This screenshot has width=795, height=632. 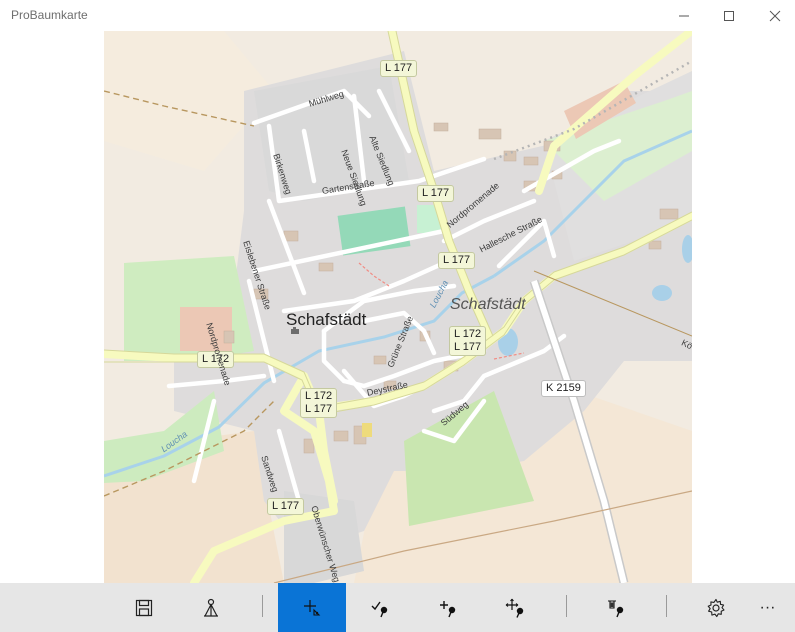 I want to click on survey-button, so click(x=211, y=607).